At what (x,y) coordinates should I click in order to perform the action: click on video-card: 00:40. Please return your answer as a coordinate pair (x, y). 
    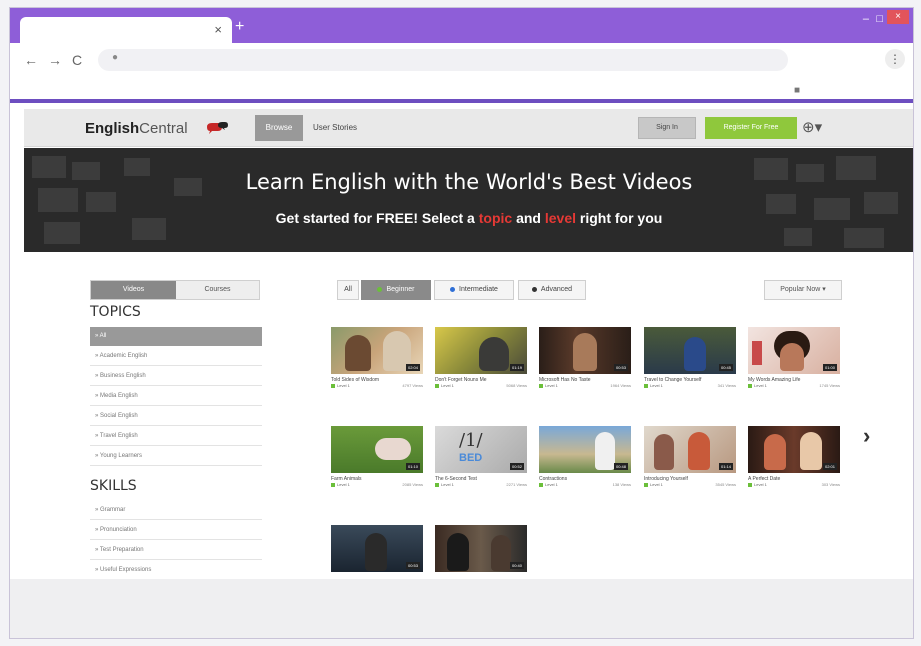
    Looking at the image, I should click on (481, 552).